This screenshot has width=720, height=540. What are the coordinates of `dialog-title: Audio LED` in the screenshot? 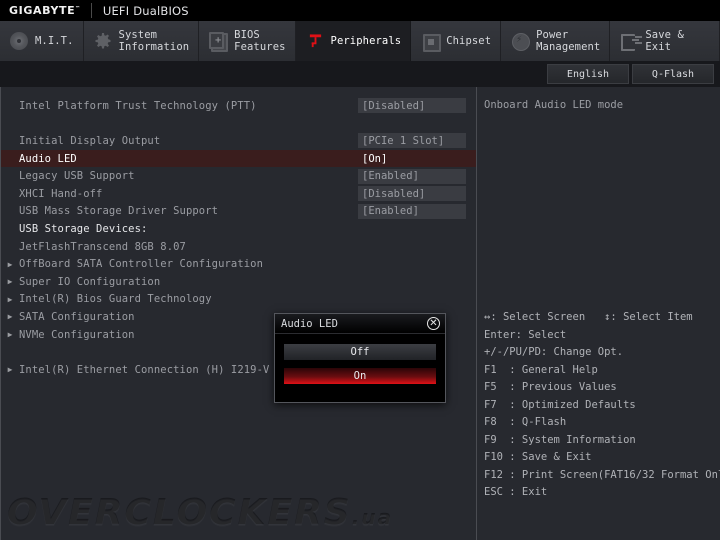 It's located at (309, 323).